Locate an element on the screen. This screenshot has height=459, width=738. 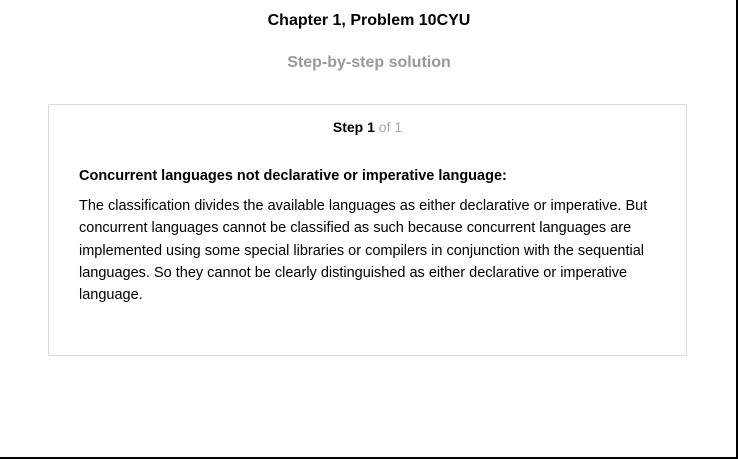
step-indicator: Step 1 of 1 is located at coordinates (367, 127).